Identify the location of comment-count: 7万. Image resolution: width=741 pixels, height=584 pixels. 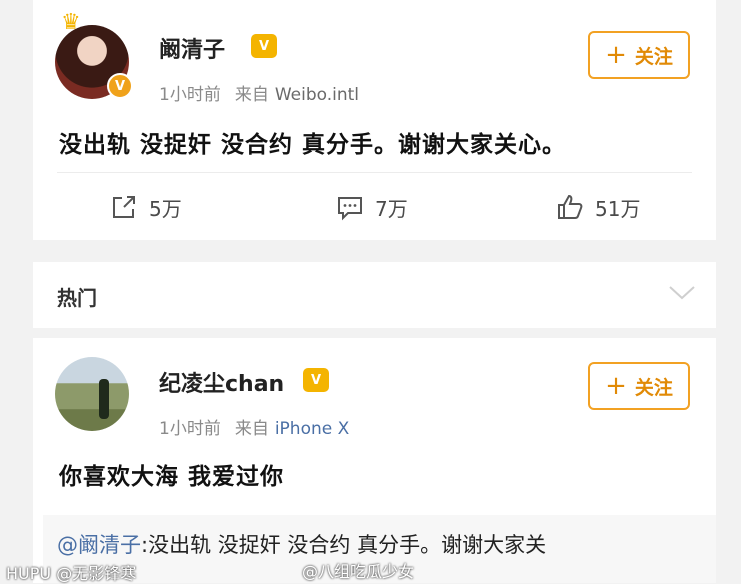
(391, 208).